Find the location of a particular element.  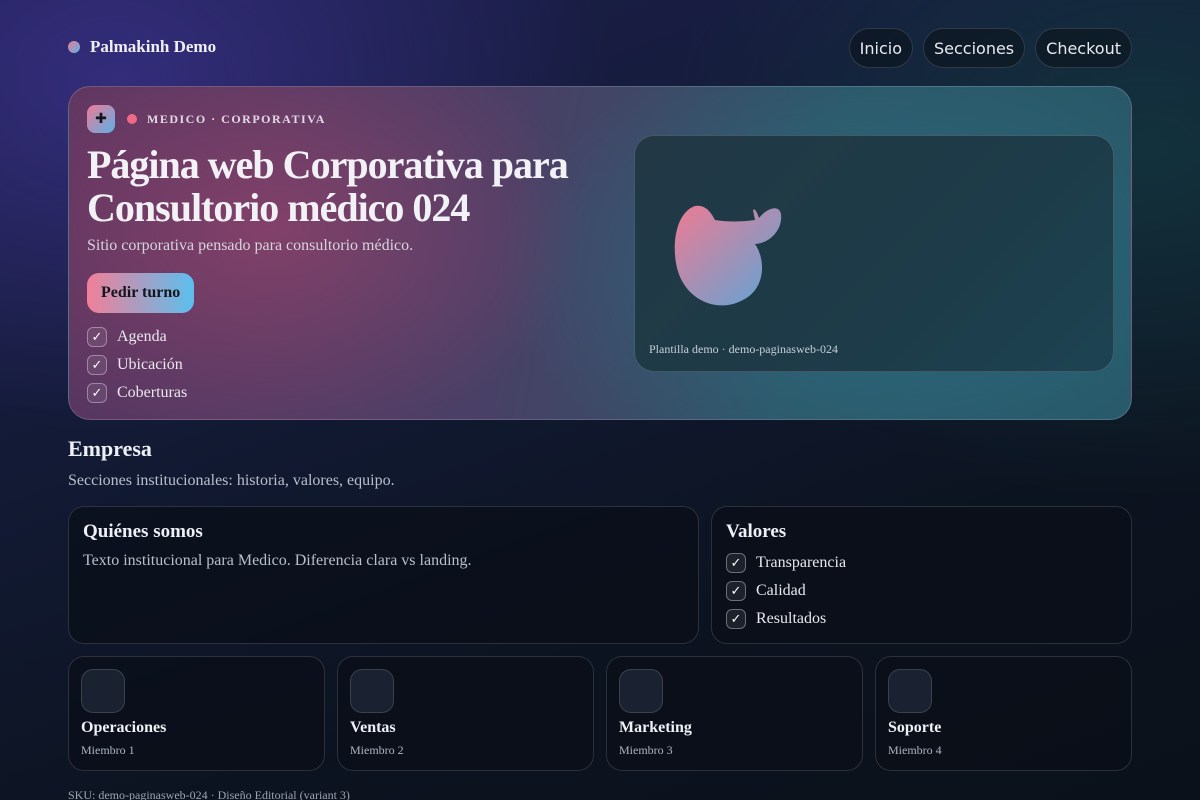

team-name: Operaciones is located at coordinates (124, 727).